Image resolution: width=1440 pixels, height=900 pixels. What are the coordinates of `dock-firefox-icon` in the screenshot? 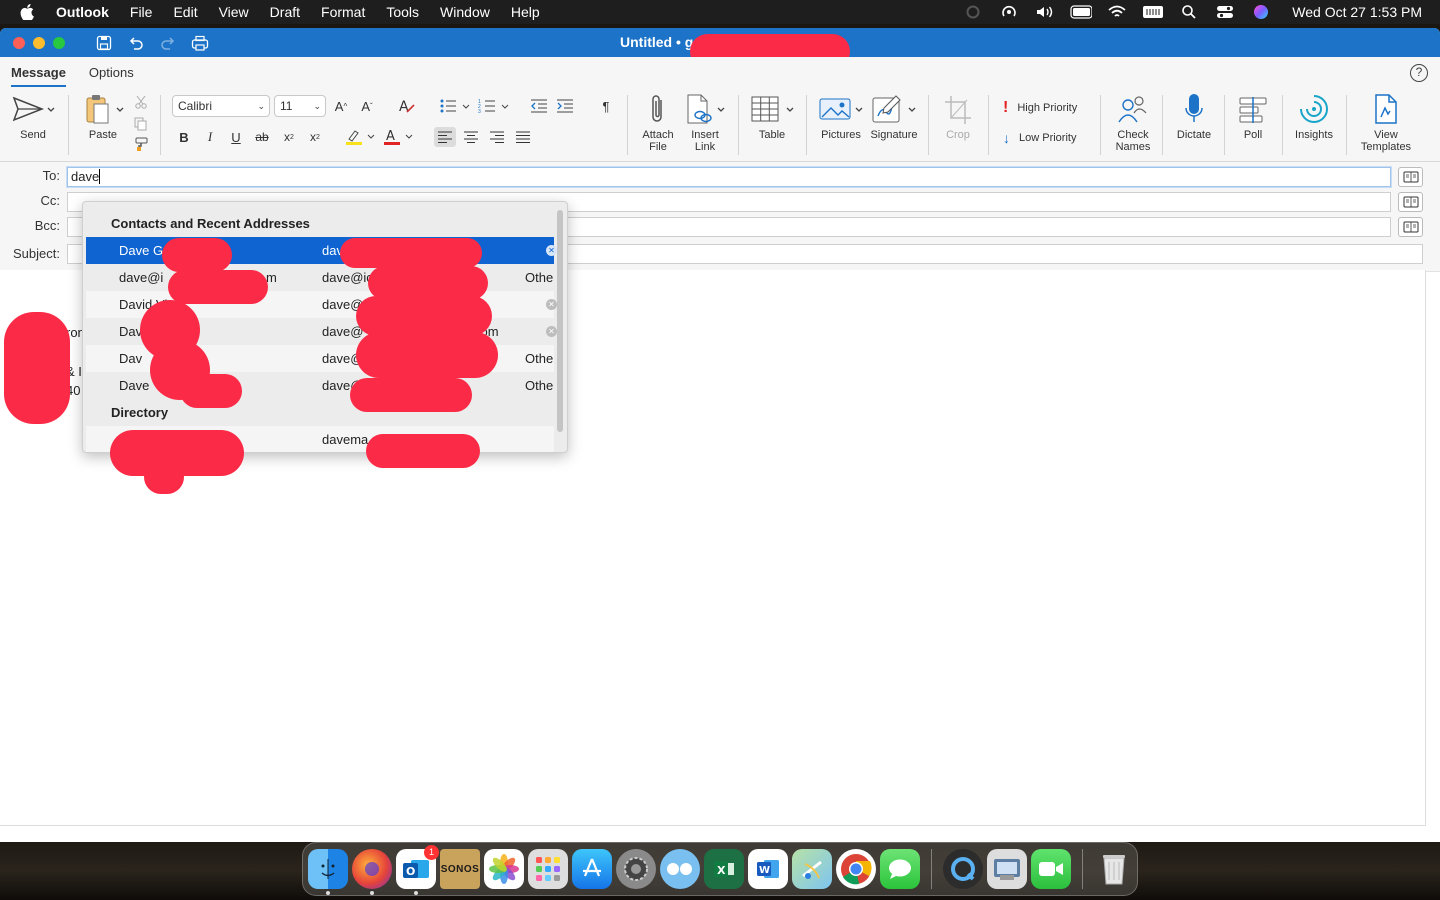 It's located at (372, 872).